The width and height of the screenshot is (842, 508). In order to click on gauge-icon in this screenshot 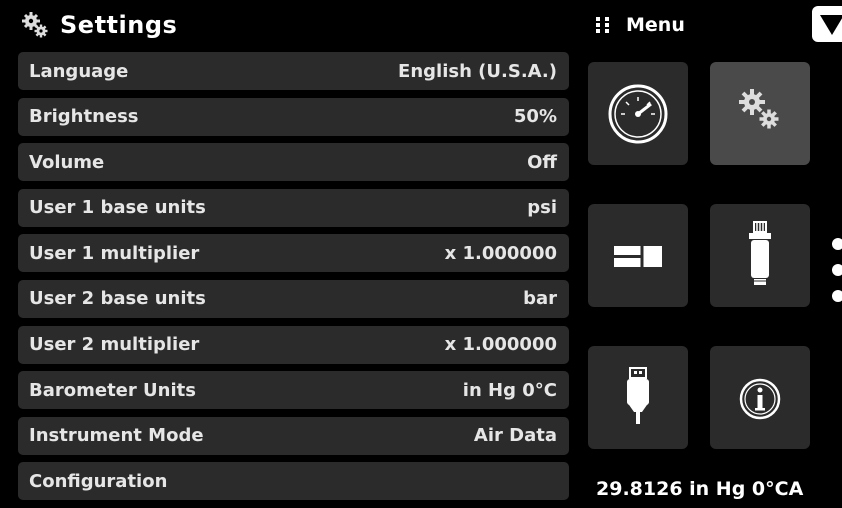, I will do `click(638, 114)`.